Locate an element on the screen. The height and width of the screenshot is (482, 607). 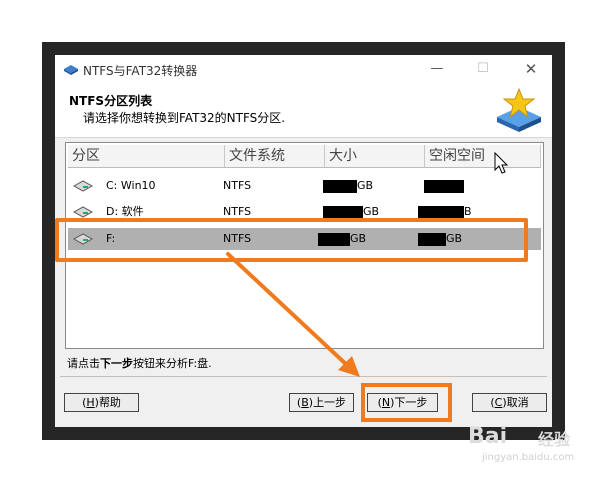
watermark-cn: 经验 is located at coordinates (554, 439).